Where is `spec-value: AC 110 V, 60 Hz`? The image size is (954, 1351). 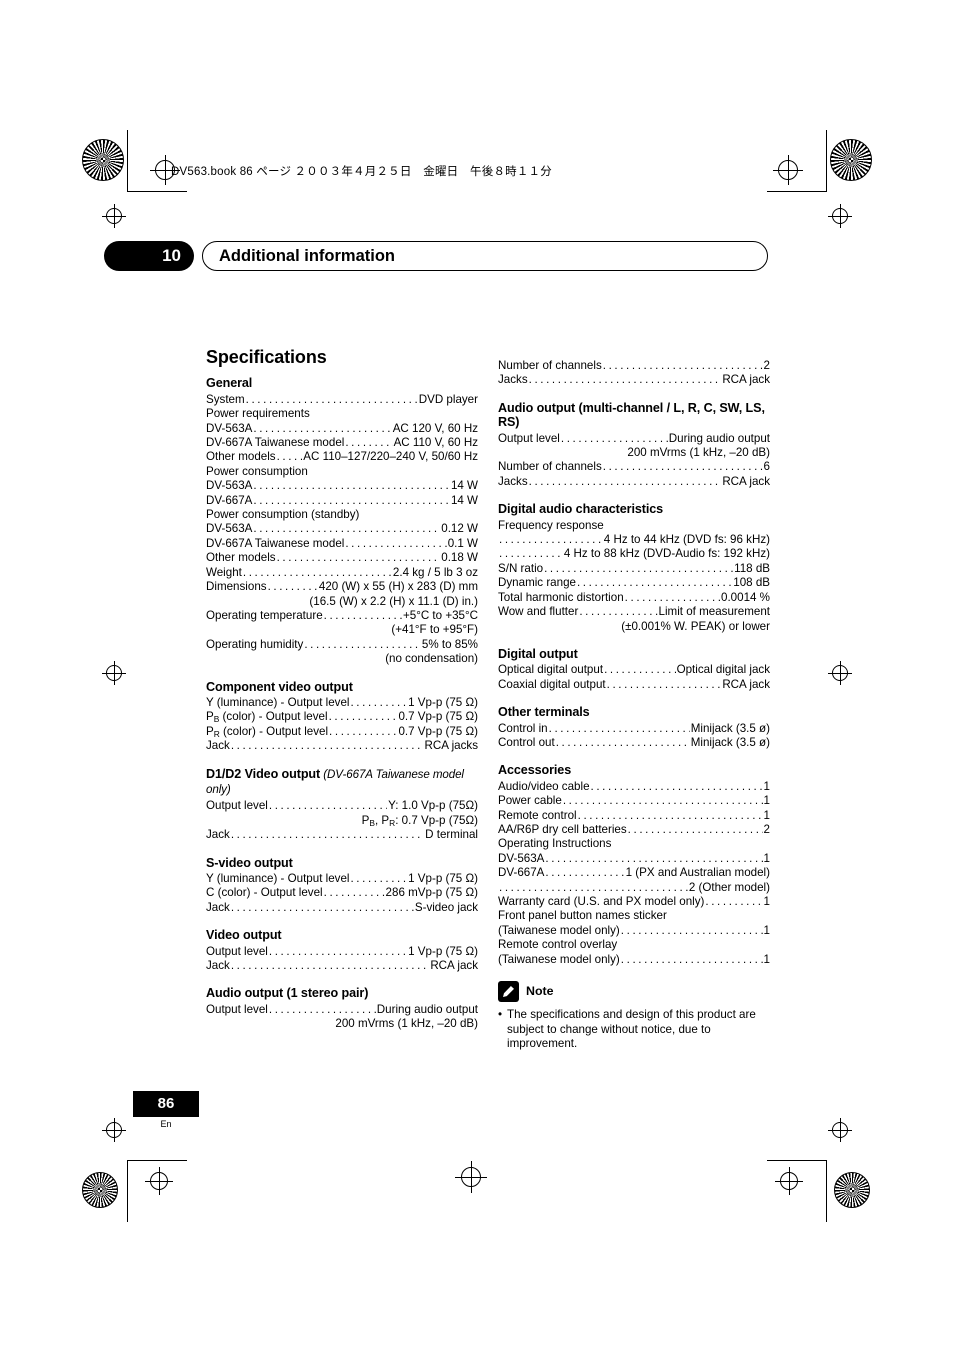
spec-value: AC 110 V, 60 Hz is located at coordinates (435, 443).